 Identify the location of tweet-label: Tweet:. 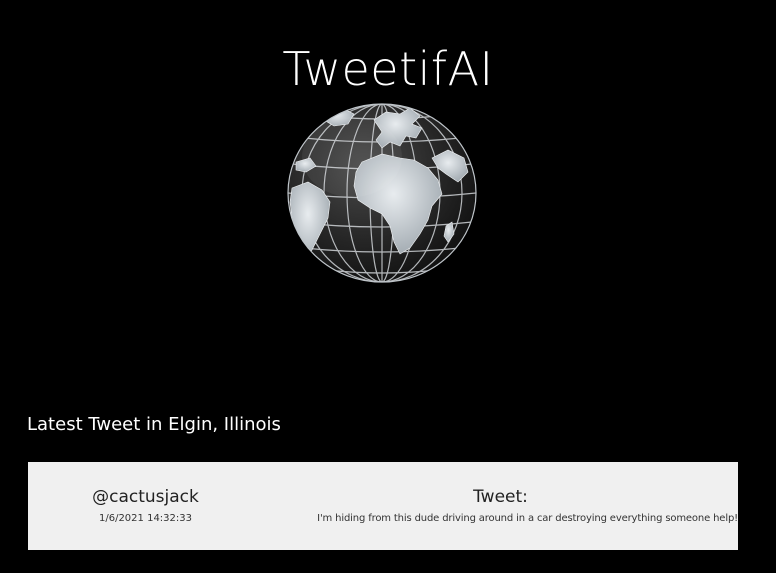
(500, 497).